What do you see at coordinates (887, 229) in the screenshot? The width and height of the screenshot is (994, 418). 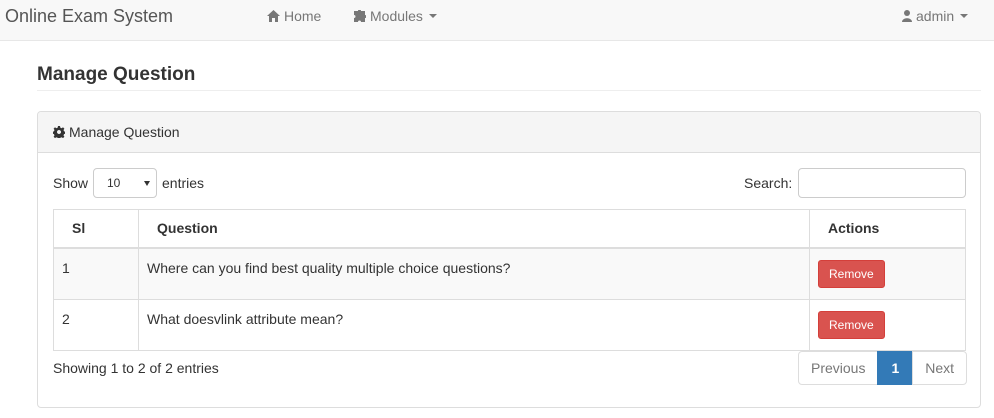 I see `column-header-actions: Actions` at bounding box center [887, 229].